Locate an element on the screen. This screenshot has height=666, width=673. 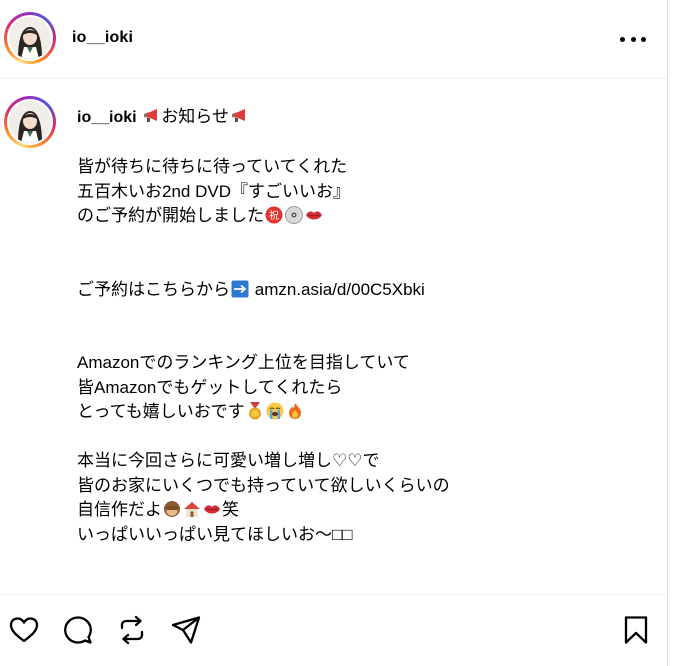
caption-avatar is located at coordinates (30, 122).